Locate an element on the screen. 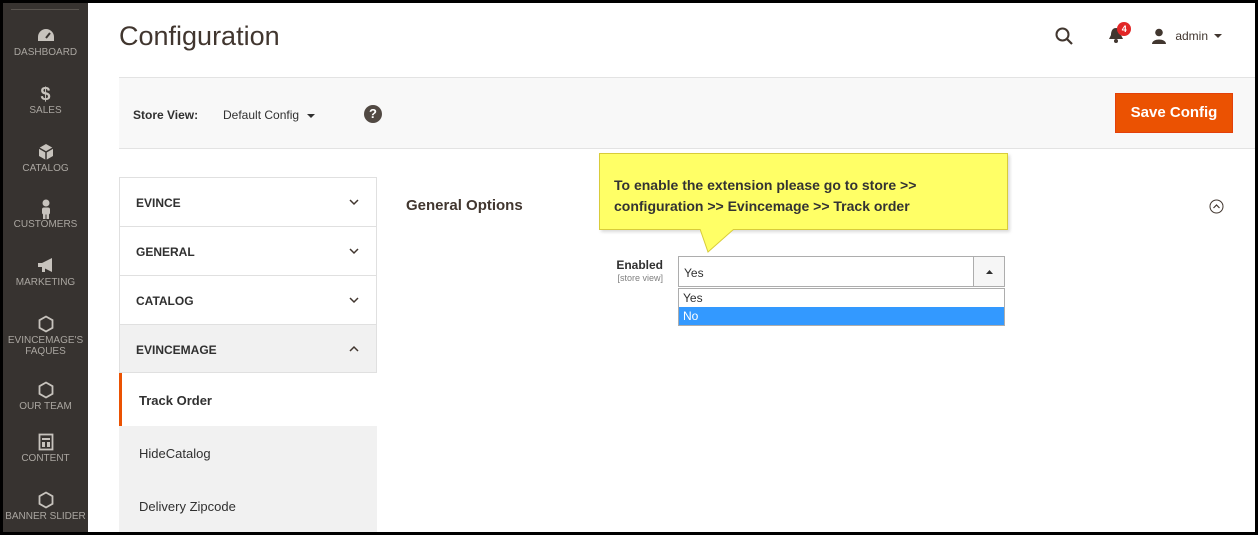 This screenshot has height=535, width=1258. sidebar-item-content: CONTENT is located at coordinates (45, 448).